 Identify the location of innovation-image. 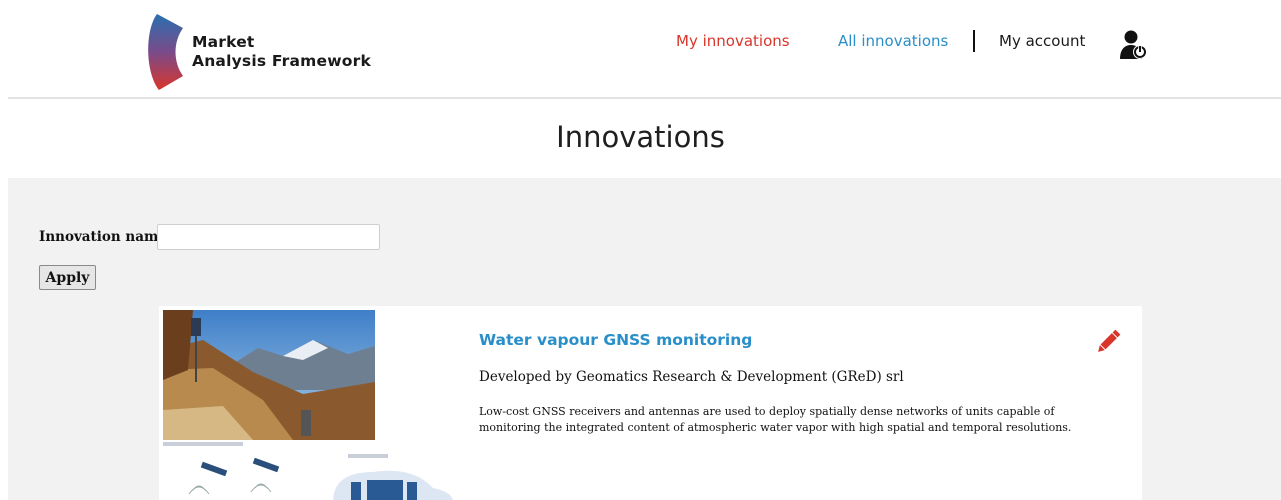
(308, 405).